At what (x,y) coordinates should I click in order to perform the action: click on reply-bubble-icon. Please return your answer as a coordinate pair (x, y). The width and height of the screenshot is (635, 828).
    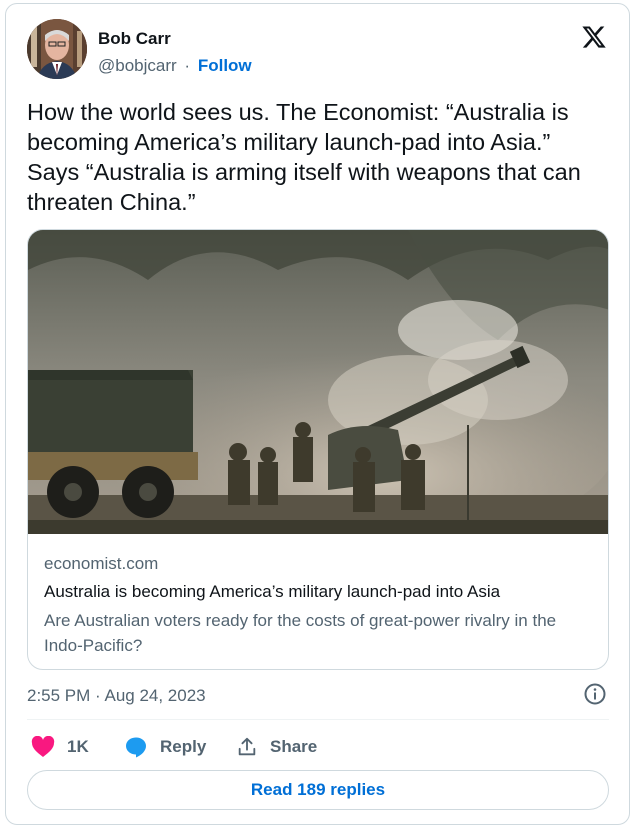
    Looking at the image, I should click on (136, 747).